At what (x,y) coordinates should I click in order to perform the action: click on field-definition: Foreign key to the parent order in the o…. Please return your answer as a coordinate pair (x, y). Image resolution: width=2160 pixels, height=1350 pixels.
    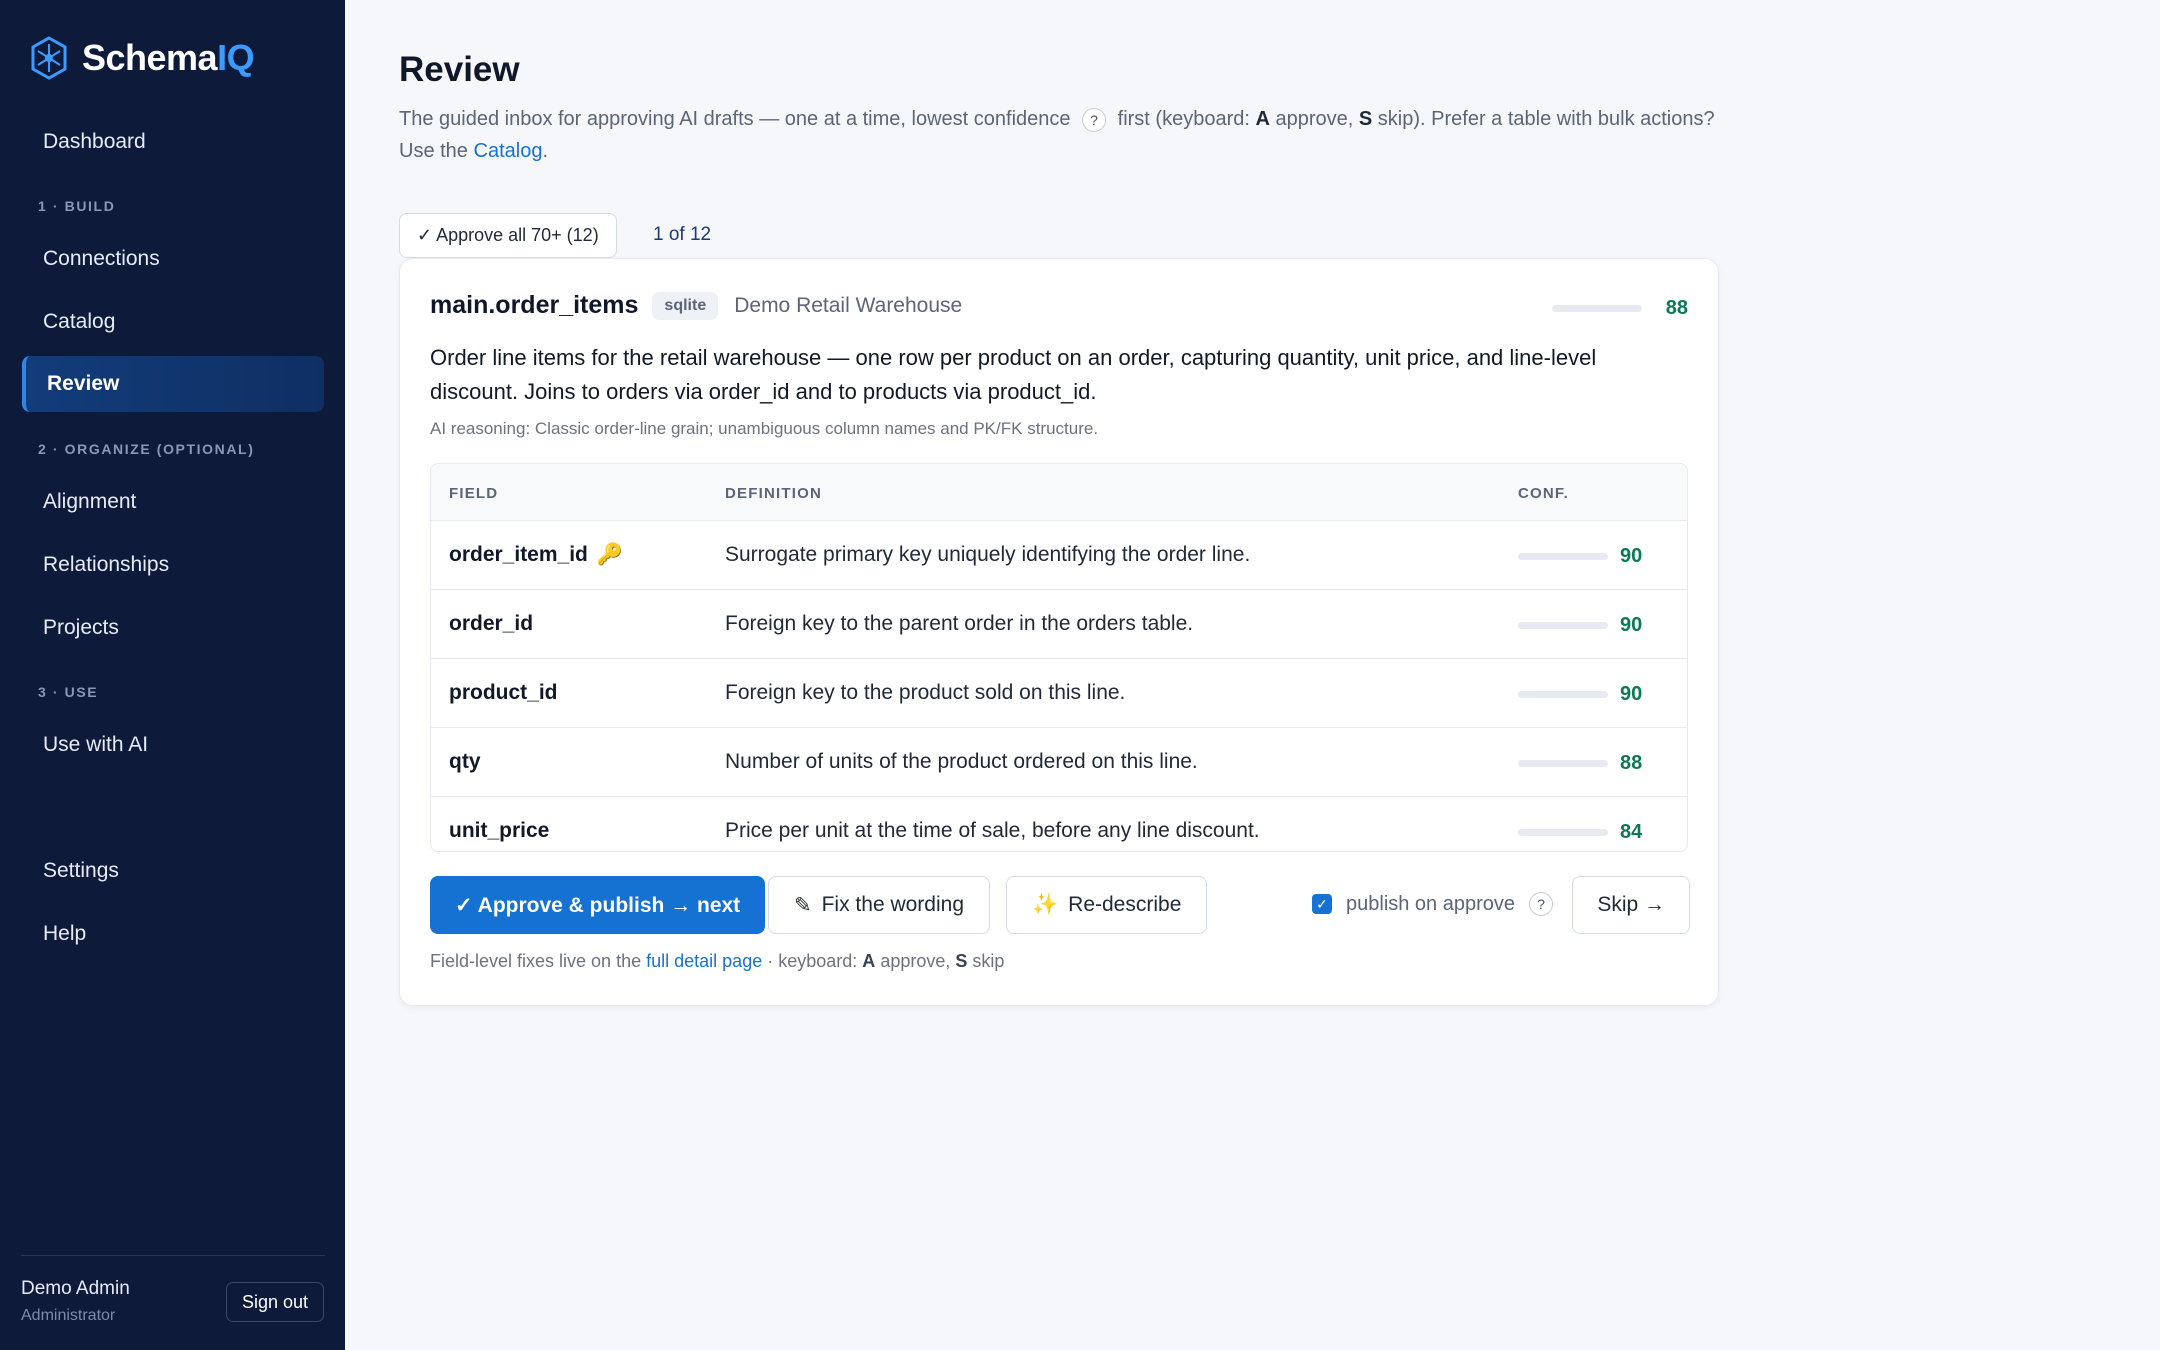
    Looking at the image, I should click on (959, 623).